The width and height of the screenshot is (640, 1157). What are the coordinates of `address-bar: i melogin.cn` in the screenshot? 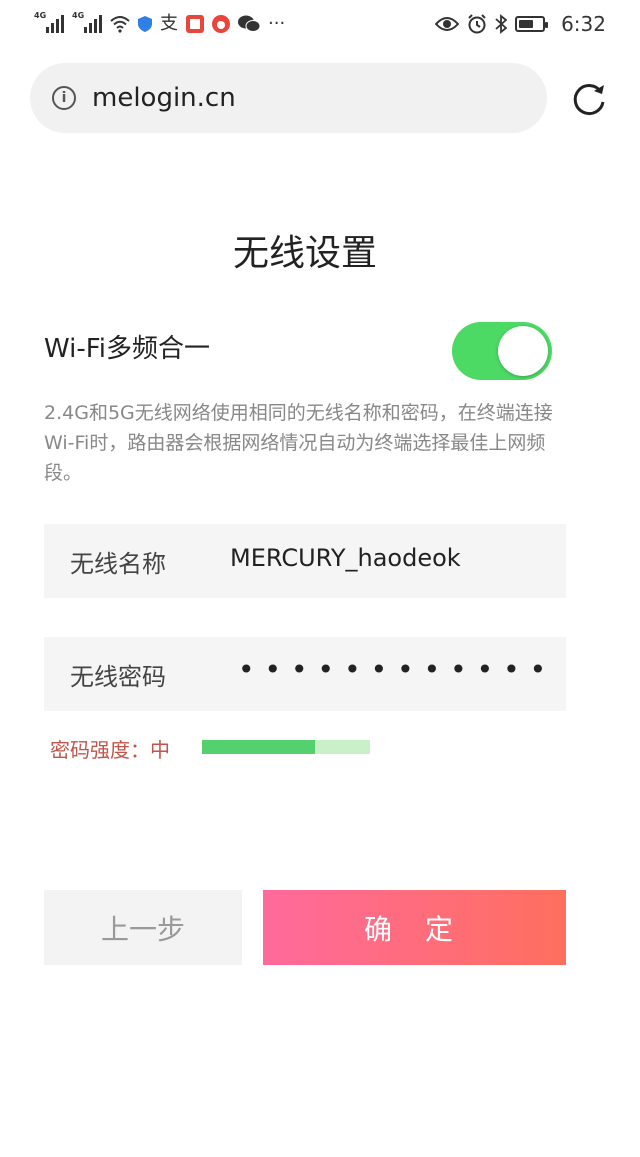 It's located at (288, 98).